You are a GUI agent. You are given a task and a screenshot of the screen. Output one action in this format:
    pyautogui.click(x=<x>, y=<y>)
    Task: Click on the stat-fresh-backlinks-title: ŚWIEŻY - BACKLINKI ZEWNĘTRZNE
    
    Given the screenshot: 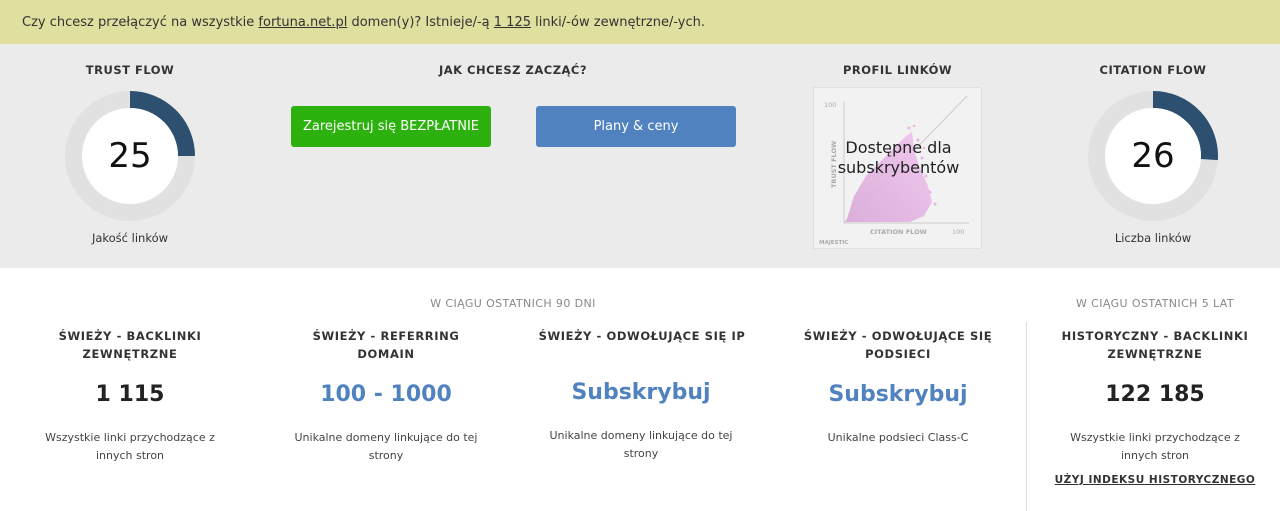 What is the action you would take?
    pyautogui.click(x=130, y=345)
    